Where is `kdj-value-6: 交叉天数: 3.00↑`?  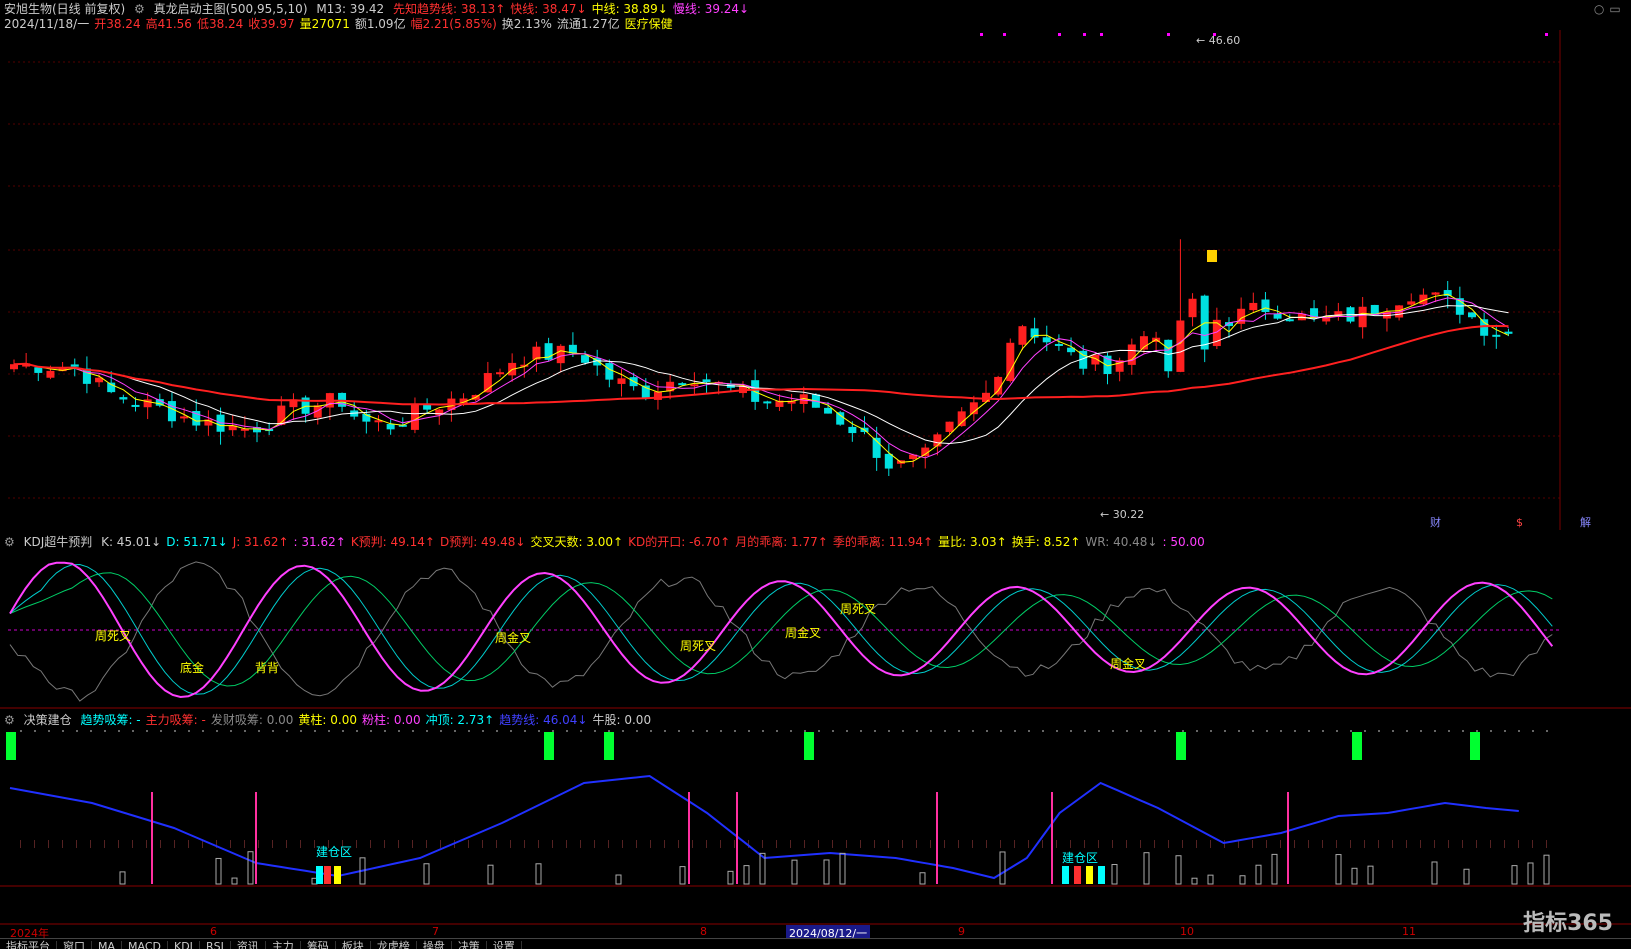 kdj-value-6: 交叉天数: 3.00↑ is located at coordinates (577, 542).